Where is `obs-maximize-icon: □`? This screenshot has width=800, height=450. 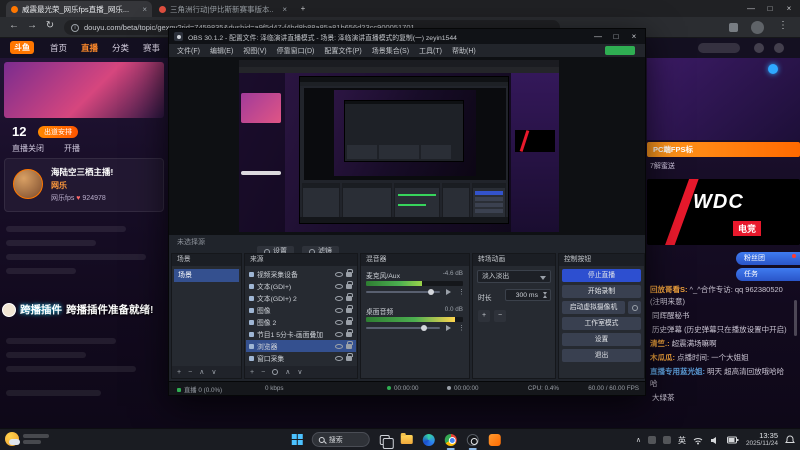 obs-maximize-icon: □ is located at coordinates (616, 36).